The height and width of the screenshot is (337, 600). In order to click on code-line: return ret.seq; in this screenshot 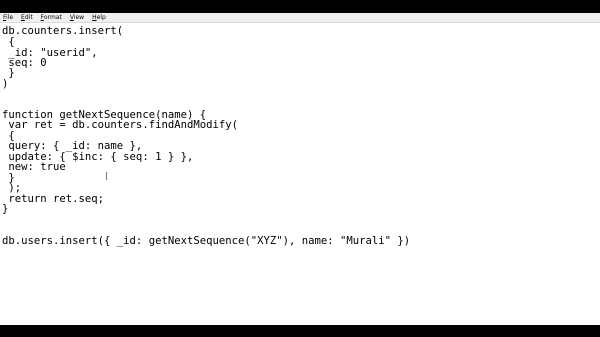, I will do `click(53, 199)`.